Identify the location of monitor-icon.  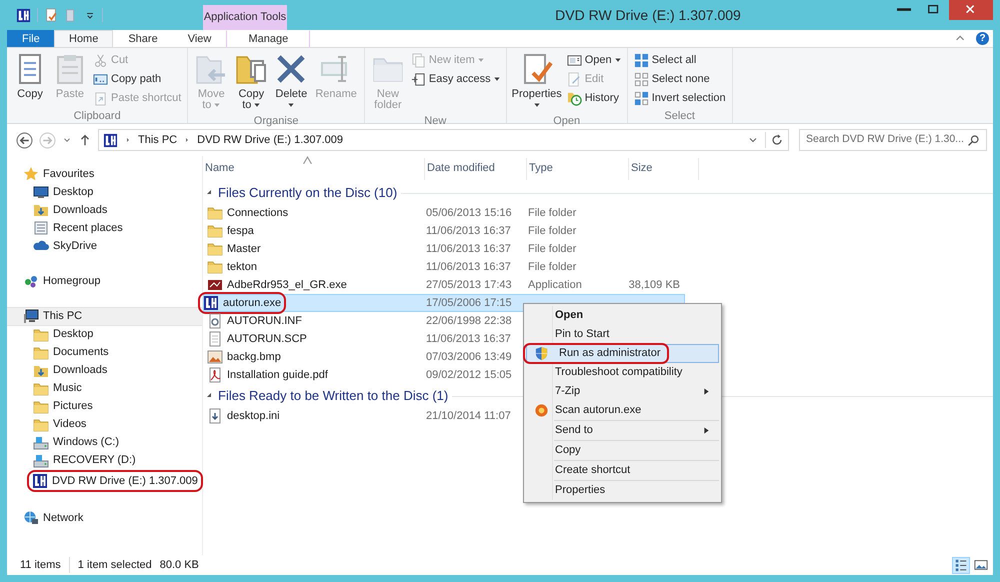
(41, 192).